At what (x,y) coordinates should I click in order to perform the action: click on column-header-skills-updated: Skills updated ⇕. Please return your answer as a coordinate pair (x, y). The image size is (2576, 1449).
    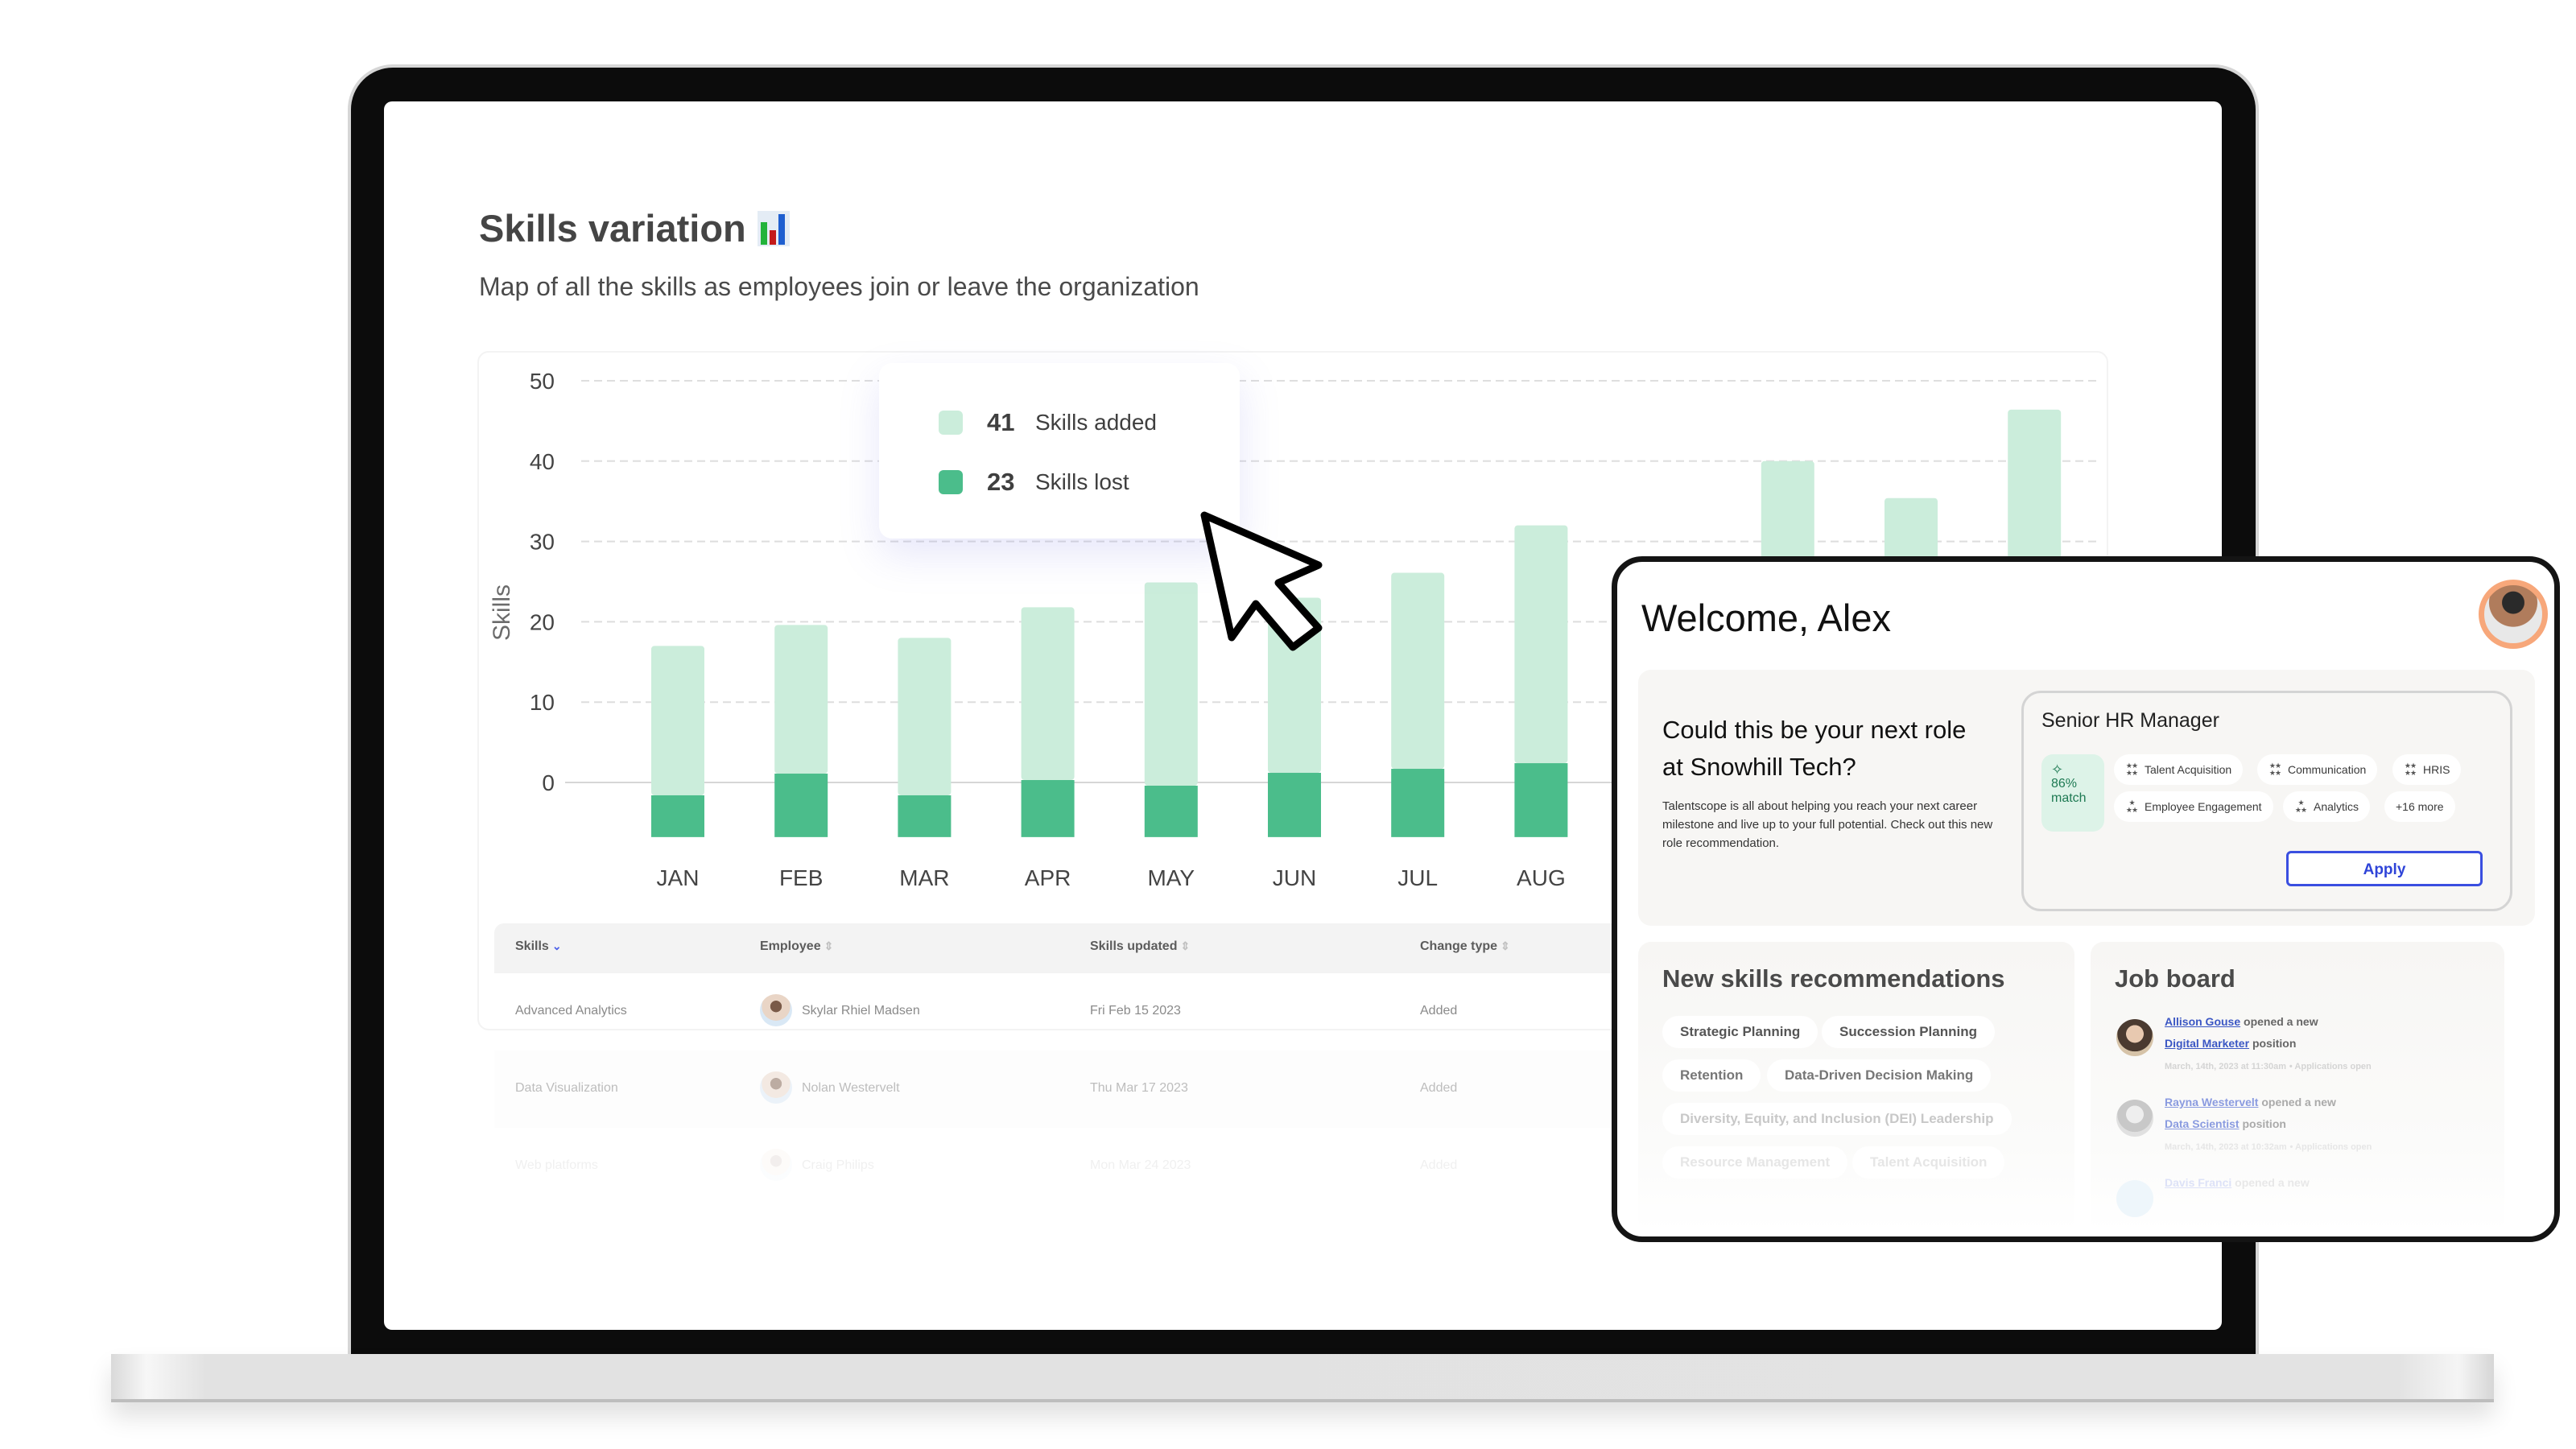
    Looking at the image, I should click on (1140, 946).